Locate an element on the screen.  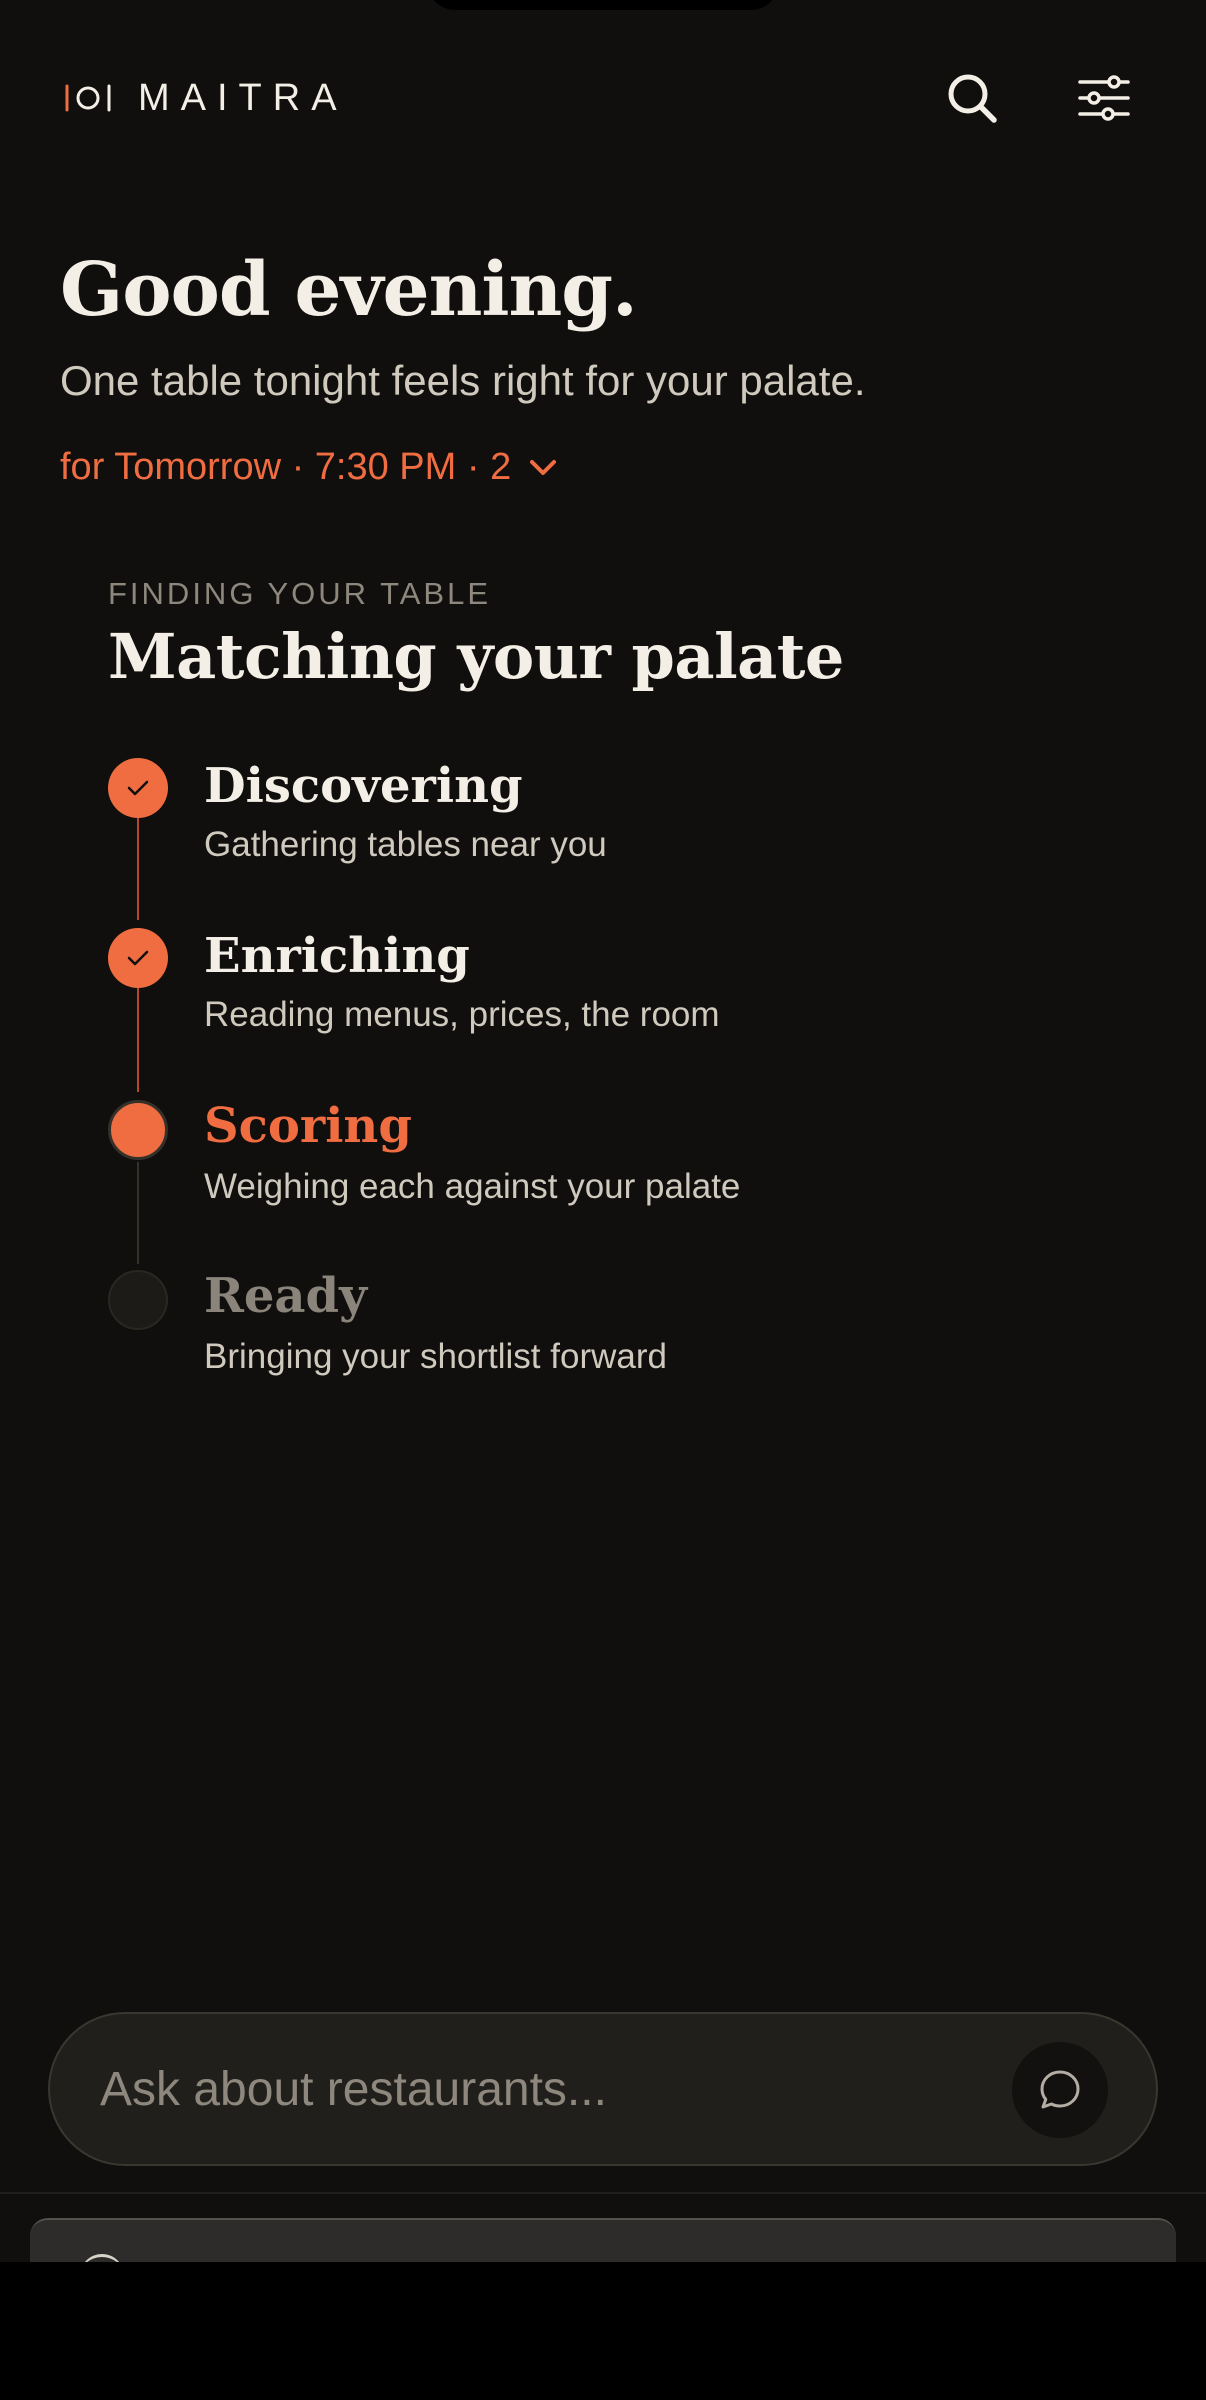
step-label: Ready is located at coordinates (285, 1296).